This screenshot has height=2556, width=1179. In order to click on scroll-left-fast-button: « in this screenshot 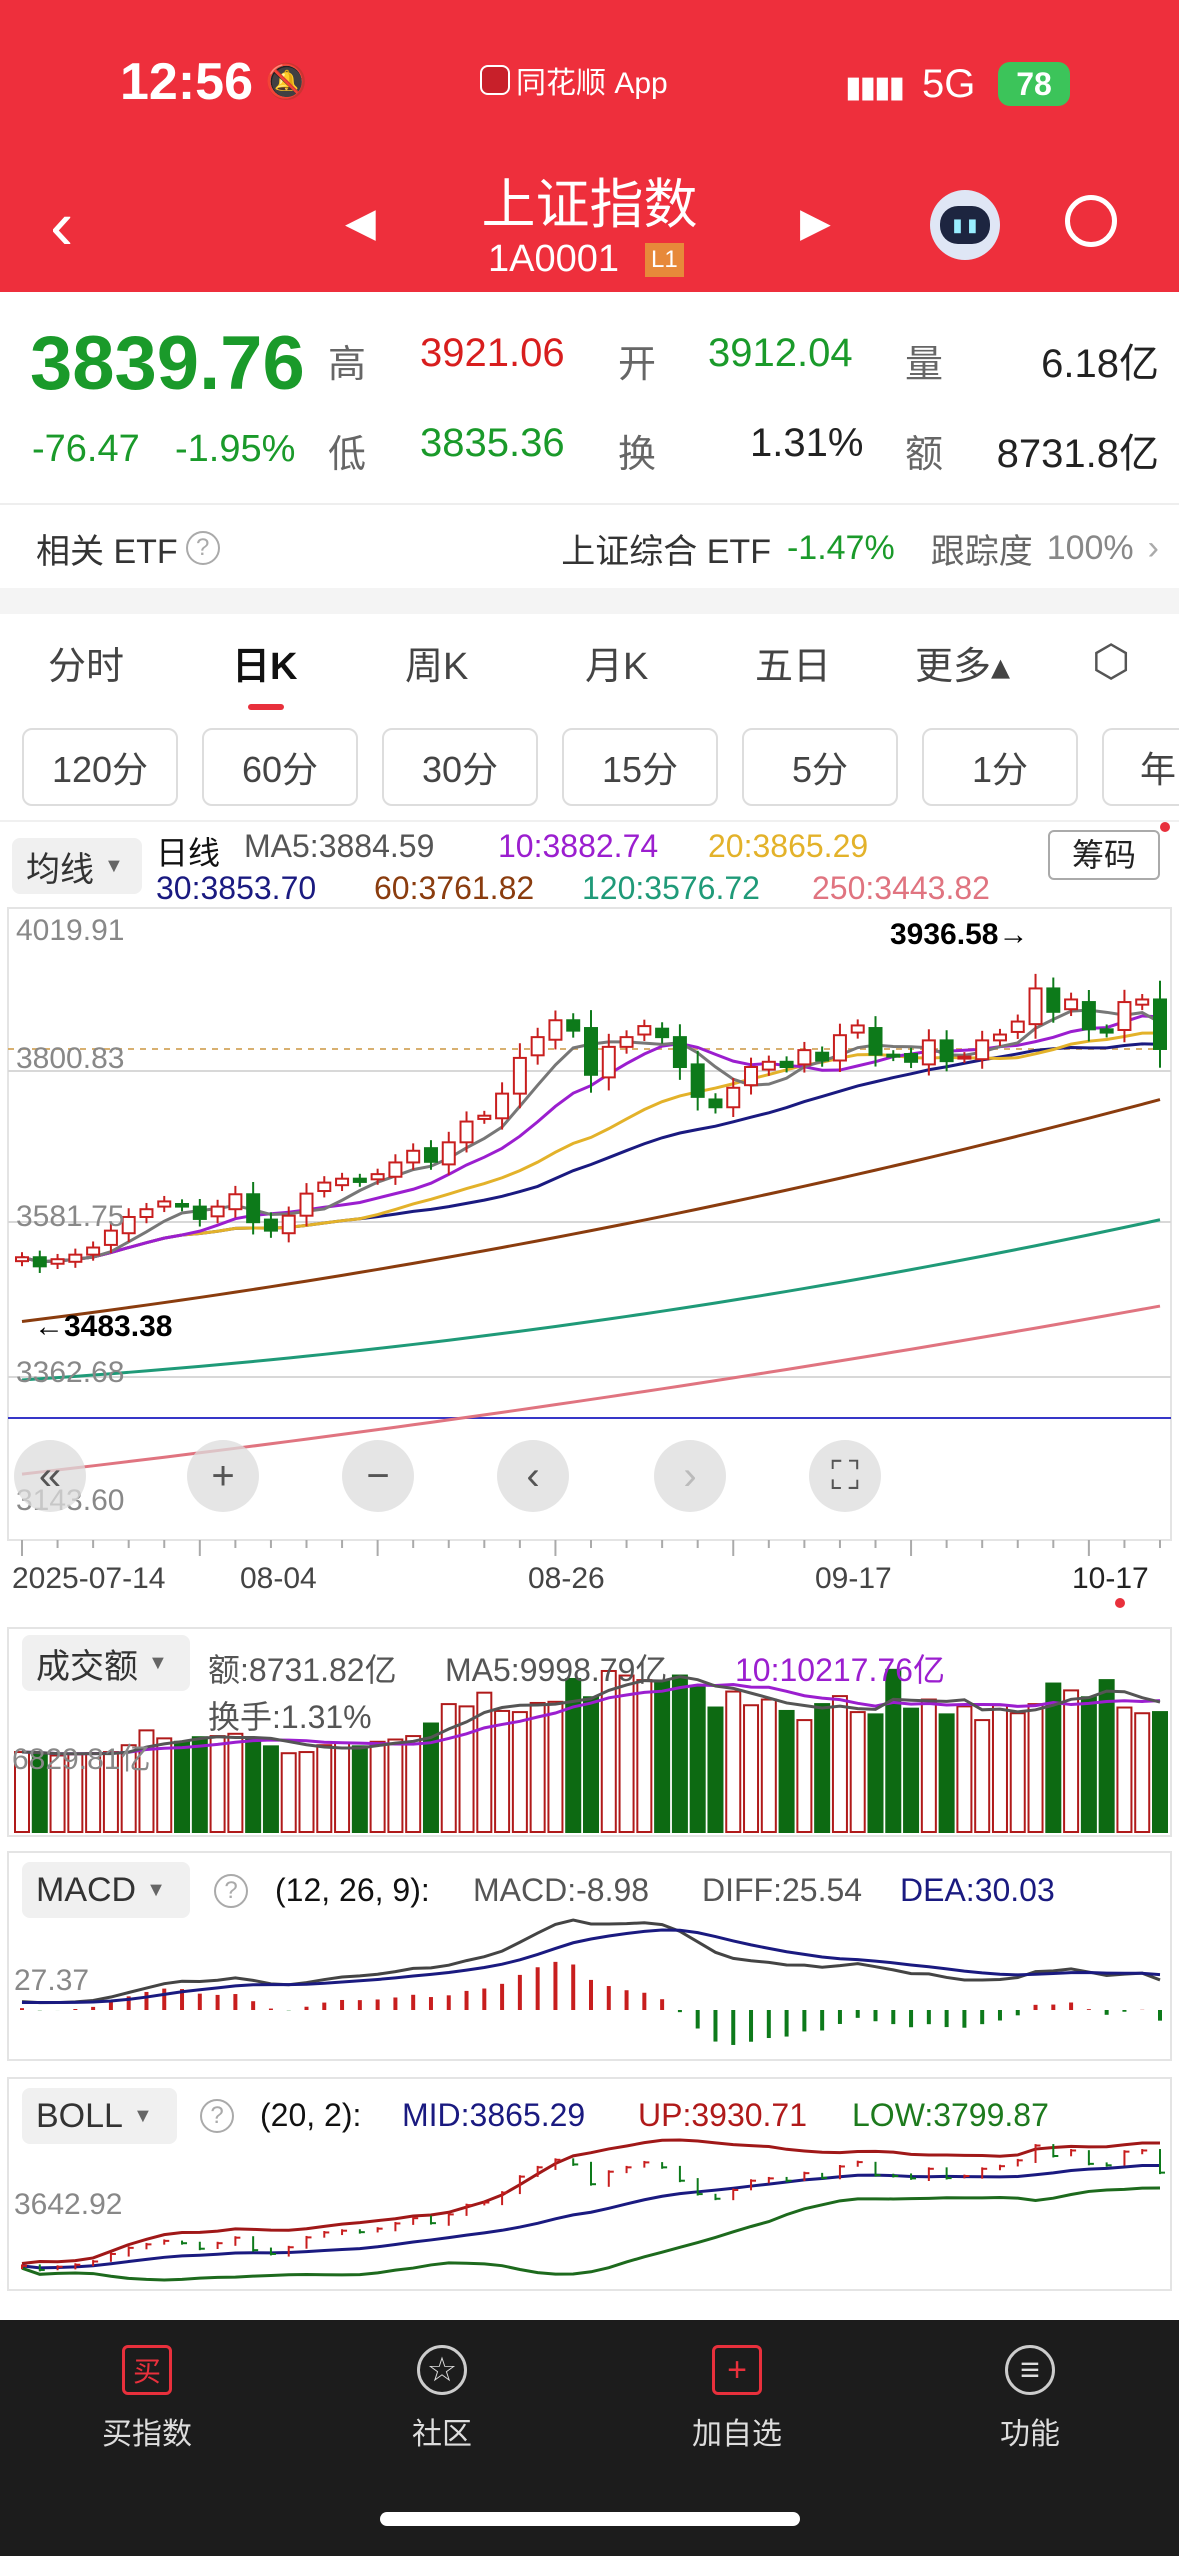, I will do `click(50, 1476)`.